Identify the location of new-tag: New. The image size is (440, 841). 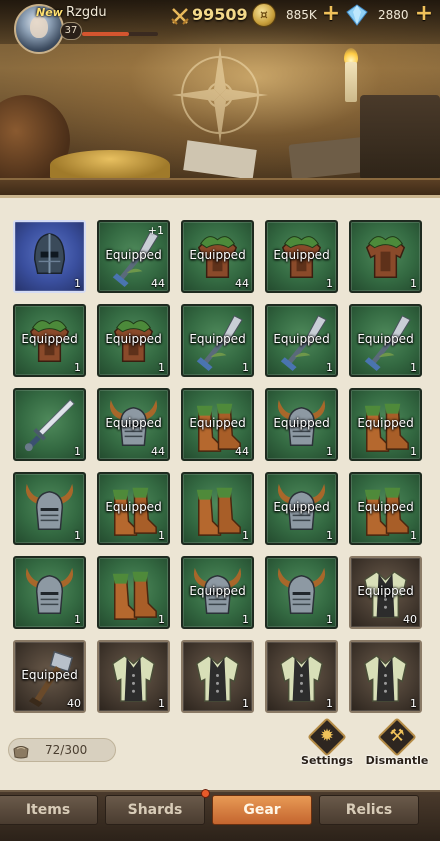
(49, 12).